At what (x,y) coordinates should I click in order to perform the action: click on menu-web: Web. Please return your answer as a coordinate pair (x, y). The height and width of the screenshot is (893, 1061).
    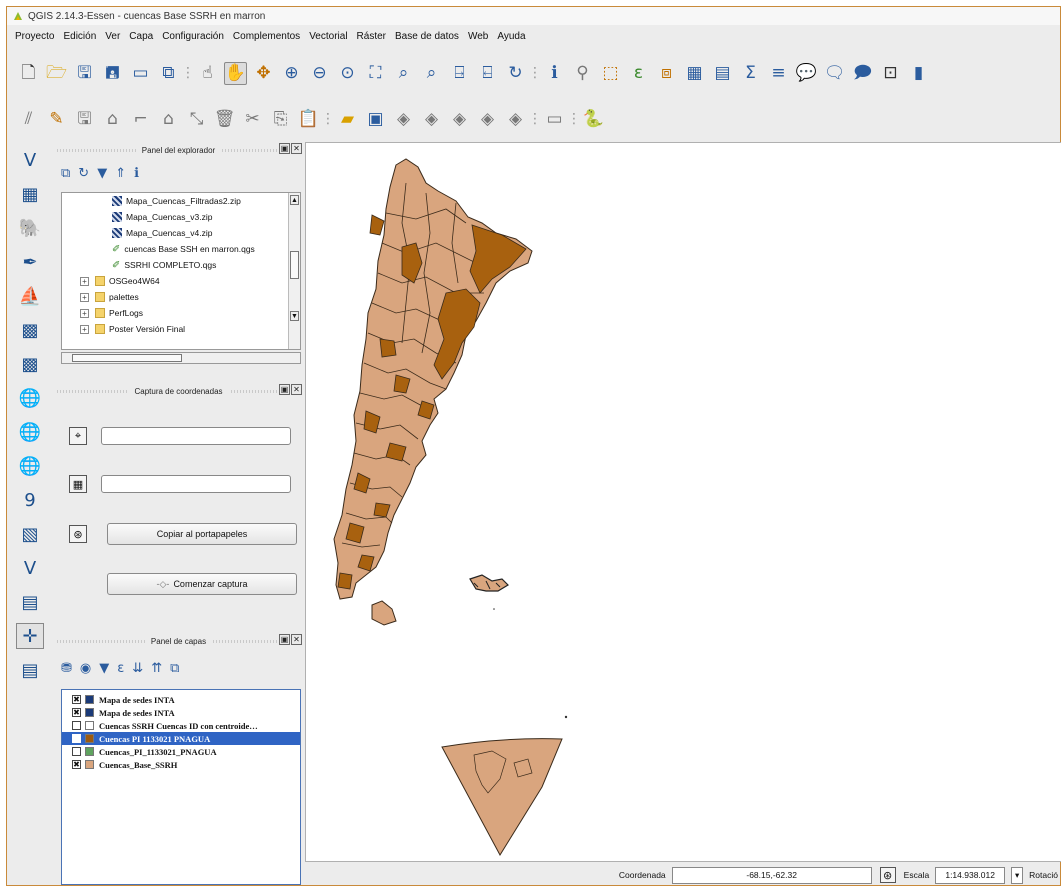
    Looking at the image, I should click on (478, 36).